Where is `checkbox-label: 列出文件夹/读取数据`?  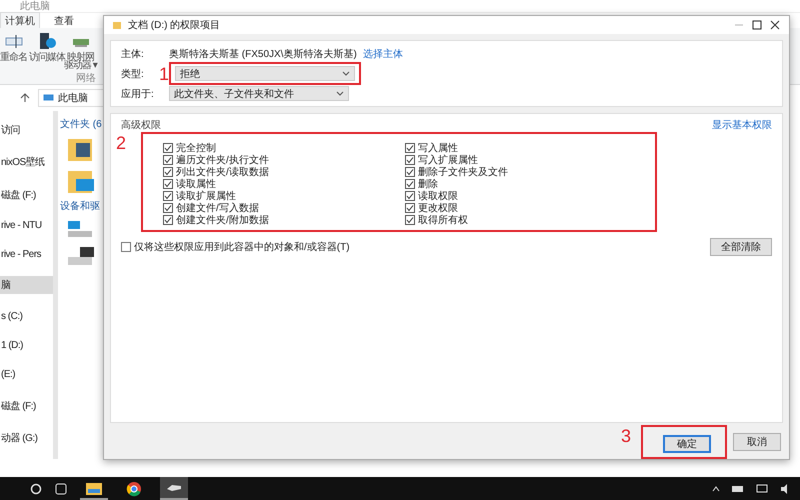
checkbox-label: 列出文件夹/读取数据 is located at coordinates (222, 172).